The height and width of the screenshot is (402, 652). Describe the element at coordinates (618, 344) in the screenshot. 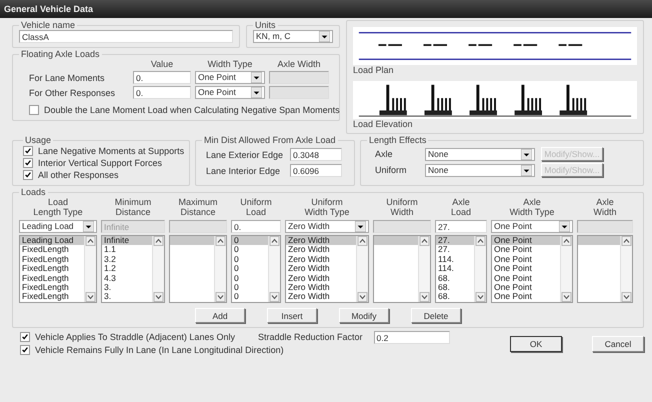

I see `dialog-button: Cancel` at that location.